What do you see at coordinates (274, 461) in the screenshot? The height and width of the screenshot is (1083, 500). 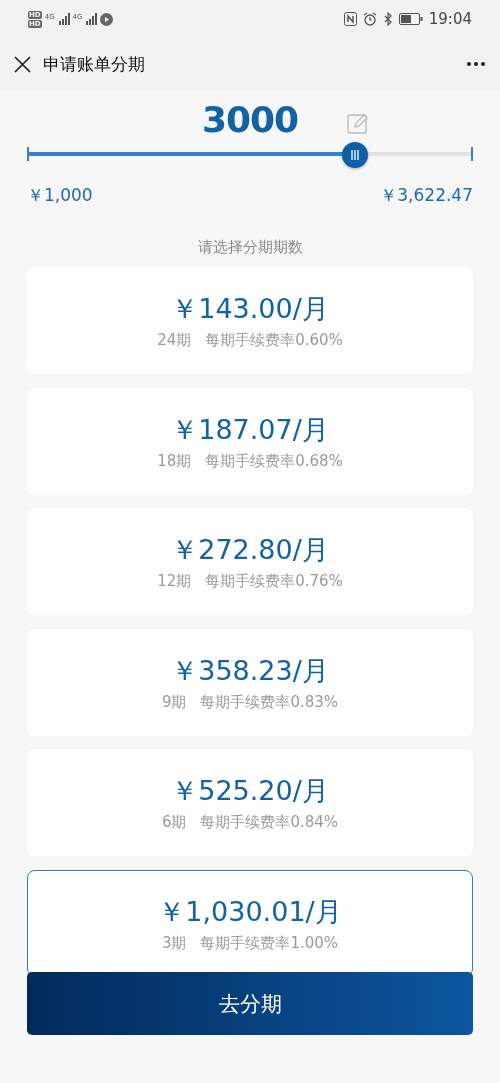 I see `plan-fee-rate: 每期手续费率0.68%` at bounding box center [274, 461].